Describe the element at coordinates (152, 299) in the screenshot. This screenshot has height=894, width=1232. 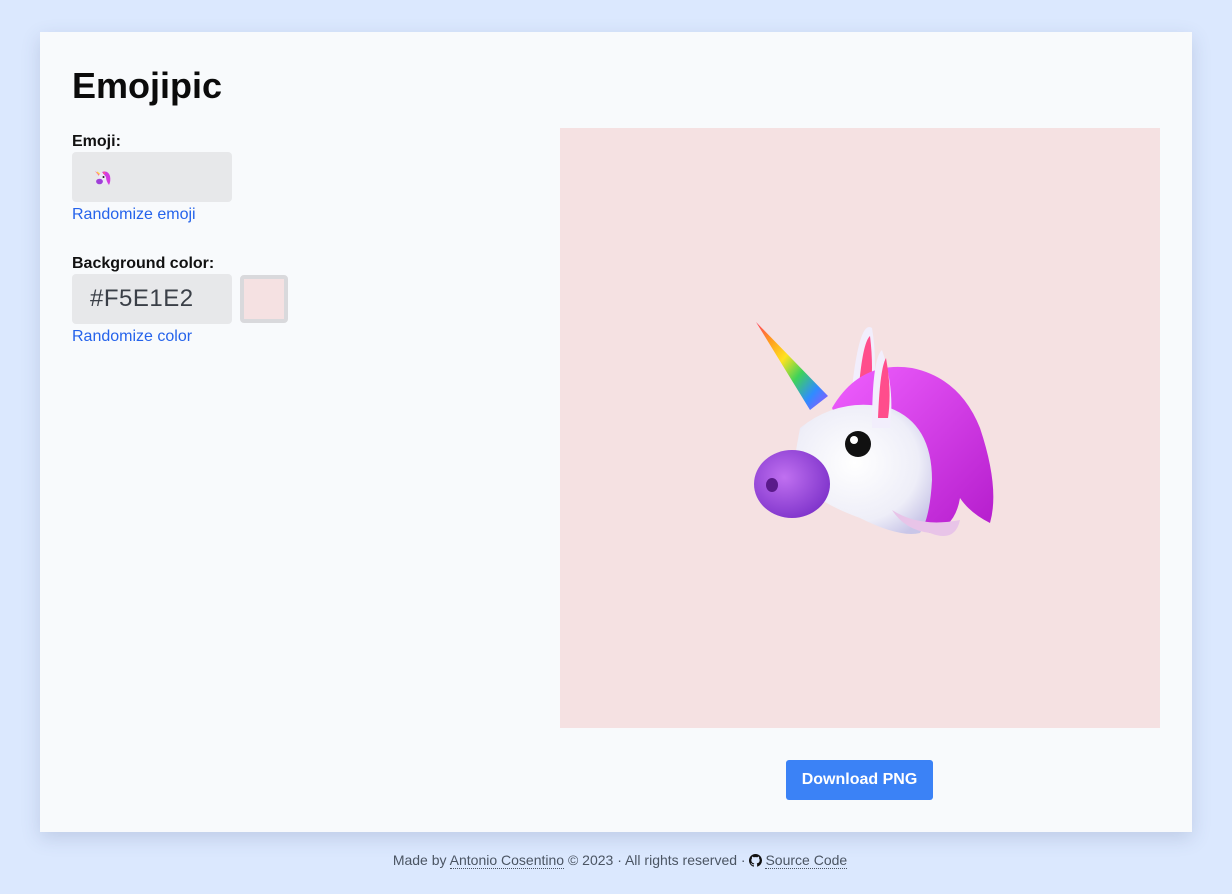
I see `color-hex-input: #F5E1E2` at that location.